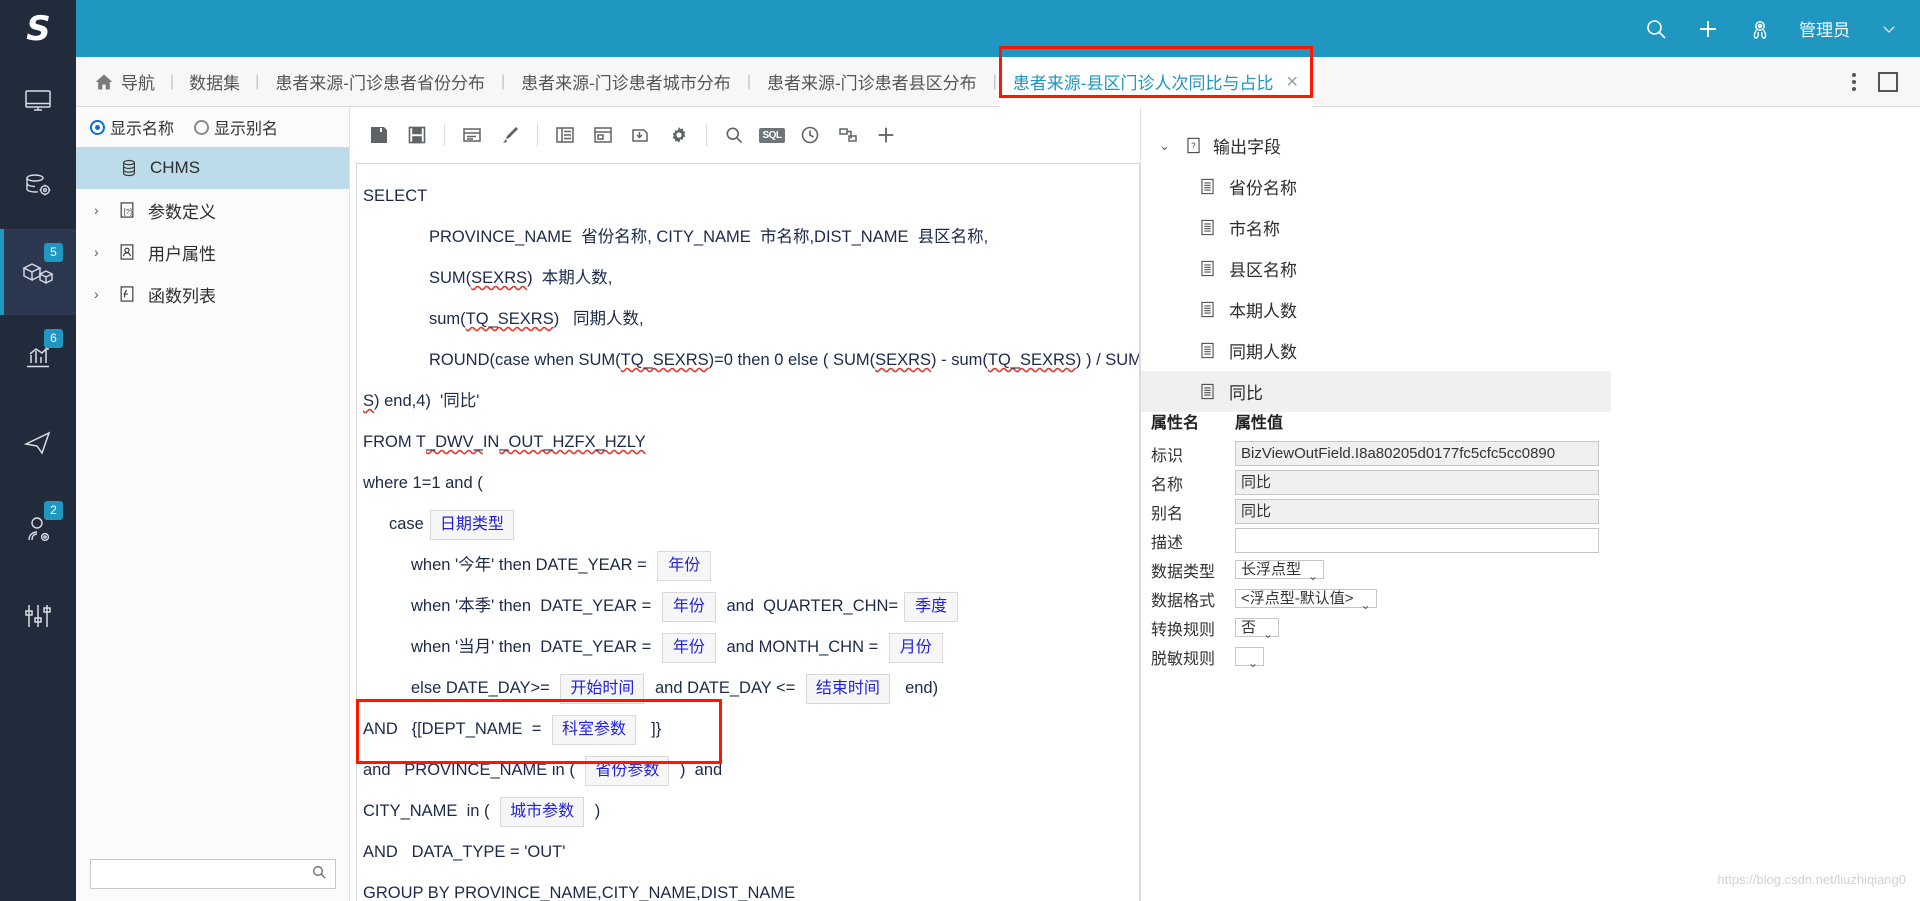 The height and width of the screenshot is (901, 1920). Describe the element at coordinates (1306, 603) in the screenshot. I see `data-format-select: <浮点型-默认值> ⌄` at that location.